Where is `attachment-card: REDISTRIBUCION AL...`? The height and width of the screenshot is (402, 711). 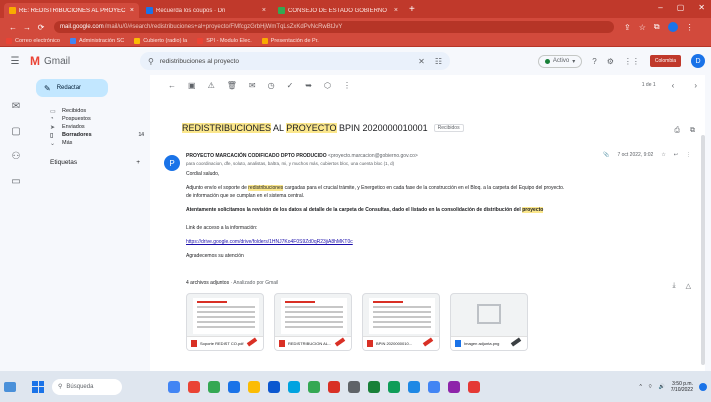 attachment-card: REDISTRIBUCION AL... is located at coordinates (313, 322).